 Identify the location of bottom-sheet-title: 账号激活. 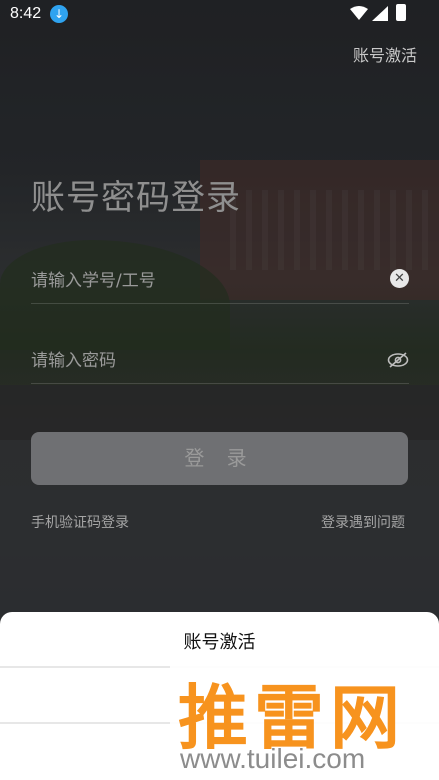
(219, 642).